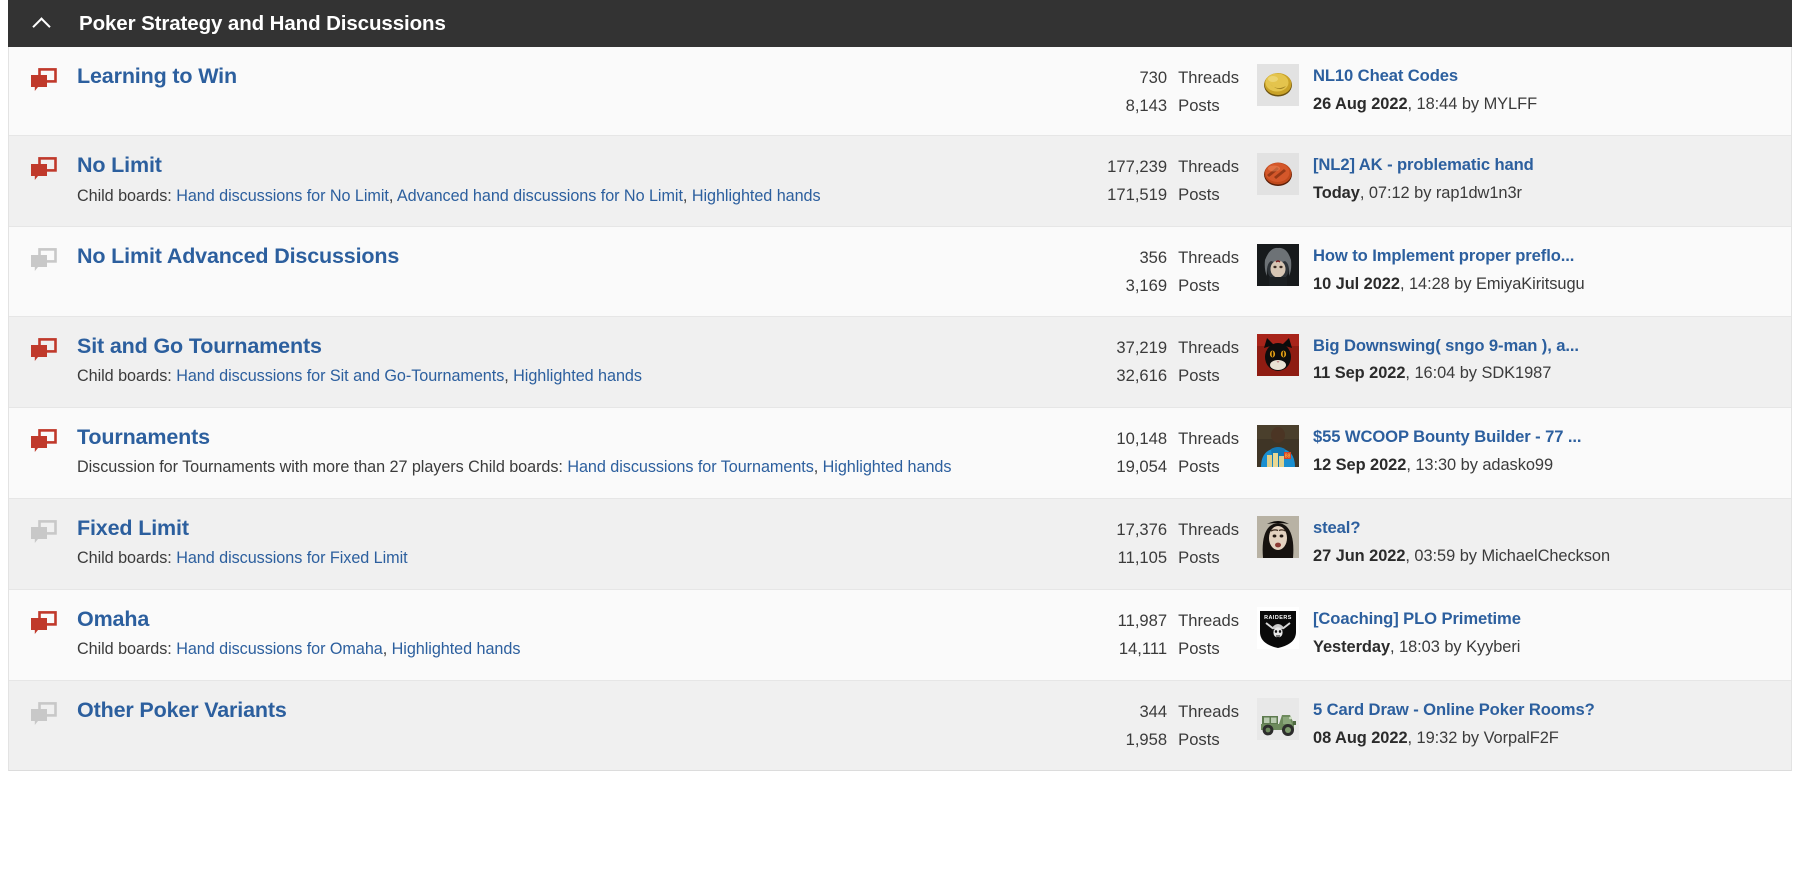 The image size is (1800, 892). What do you see at coordinates (1119, 271) in the screenshot?
I see `board-stats-cell: 356 Threads 3,169 Posts` at bounding box center [1119, 271].